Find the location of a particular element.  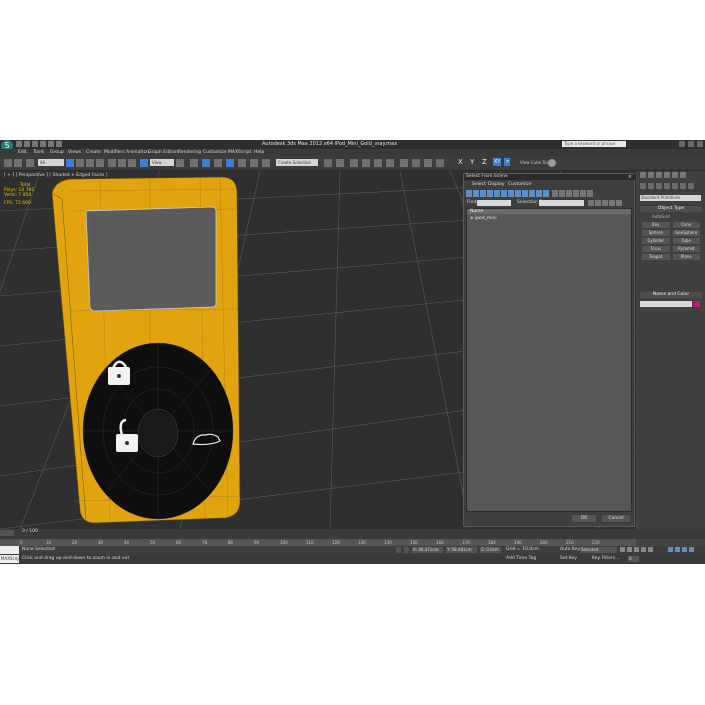

select-object-icon is located at coordinates (70, 163).